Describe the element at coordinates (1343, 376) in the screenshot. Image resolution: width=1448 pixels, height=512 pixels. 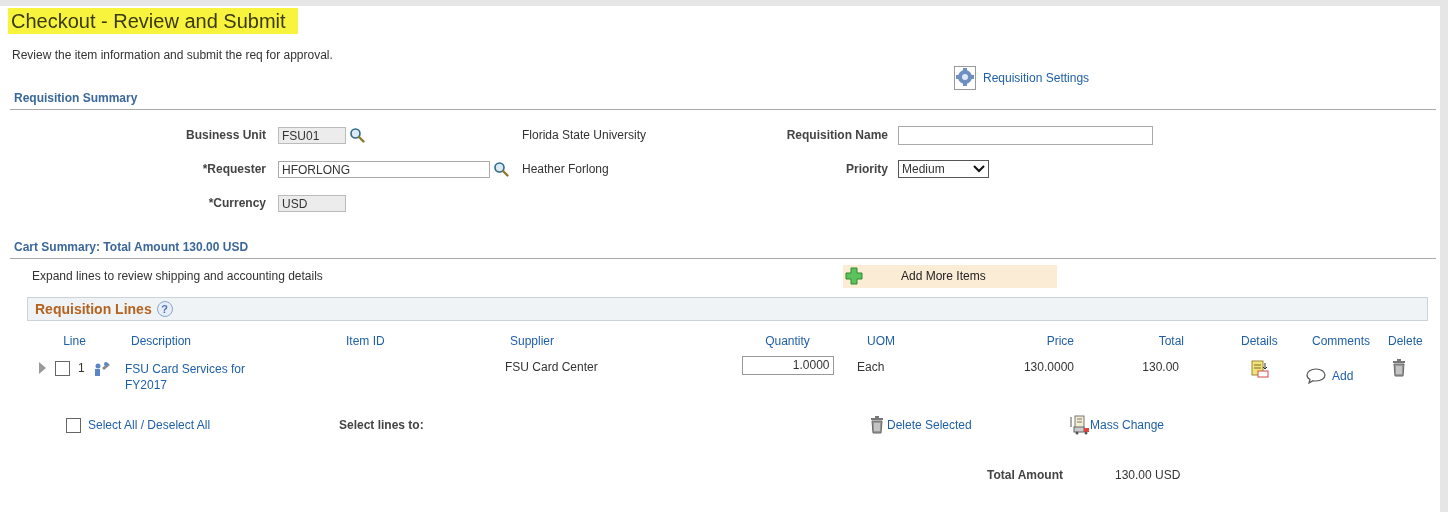
I see `add-comment-link: Add` at that location.